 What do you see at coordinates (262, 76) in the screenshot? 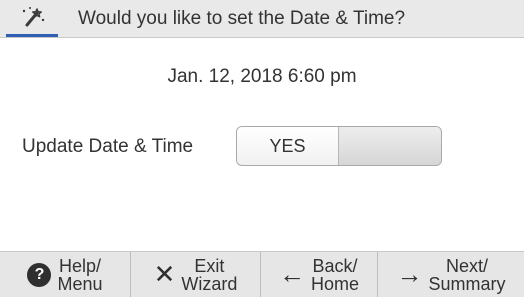
I see `current-datetime: Jan. 12, 2018 6:60 pm` at bounding box center [262, 76].